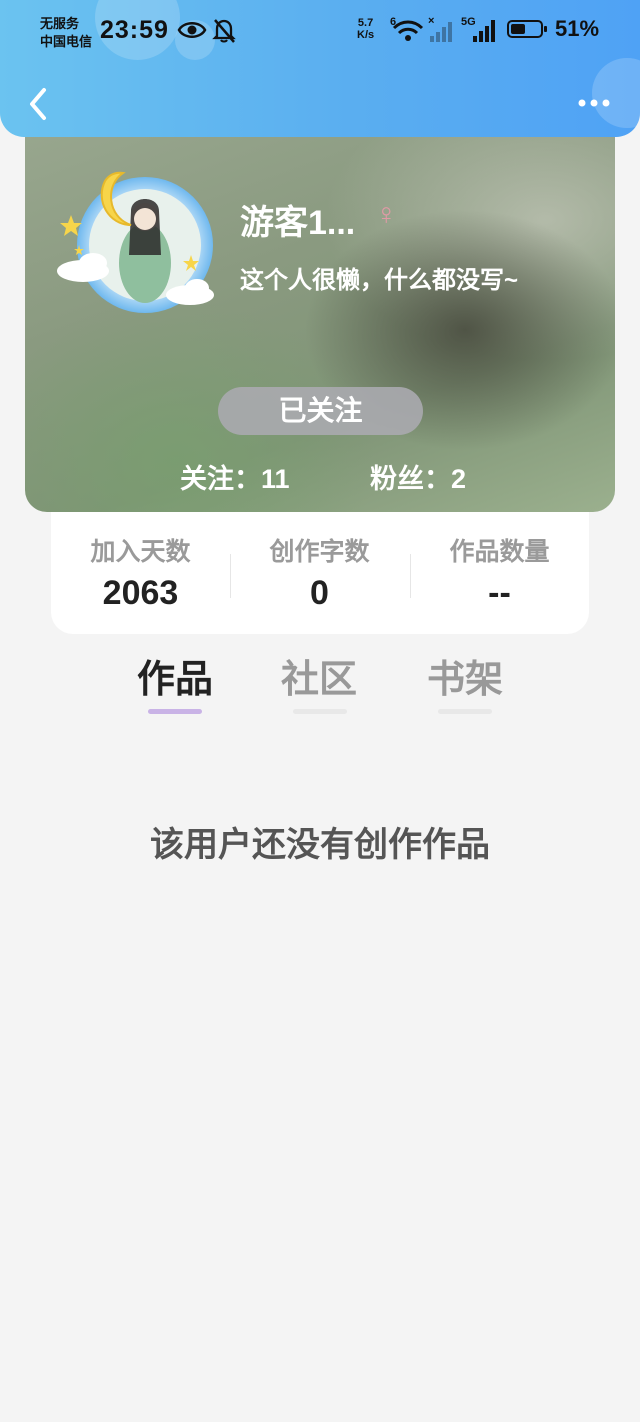 This screenshot has width=640, height=1422. I want to click on net-speed-unit: K/s, so click(366, 35).